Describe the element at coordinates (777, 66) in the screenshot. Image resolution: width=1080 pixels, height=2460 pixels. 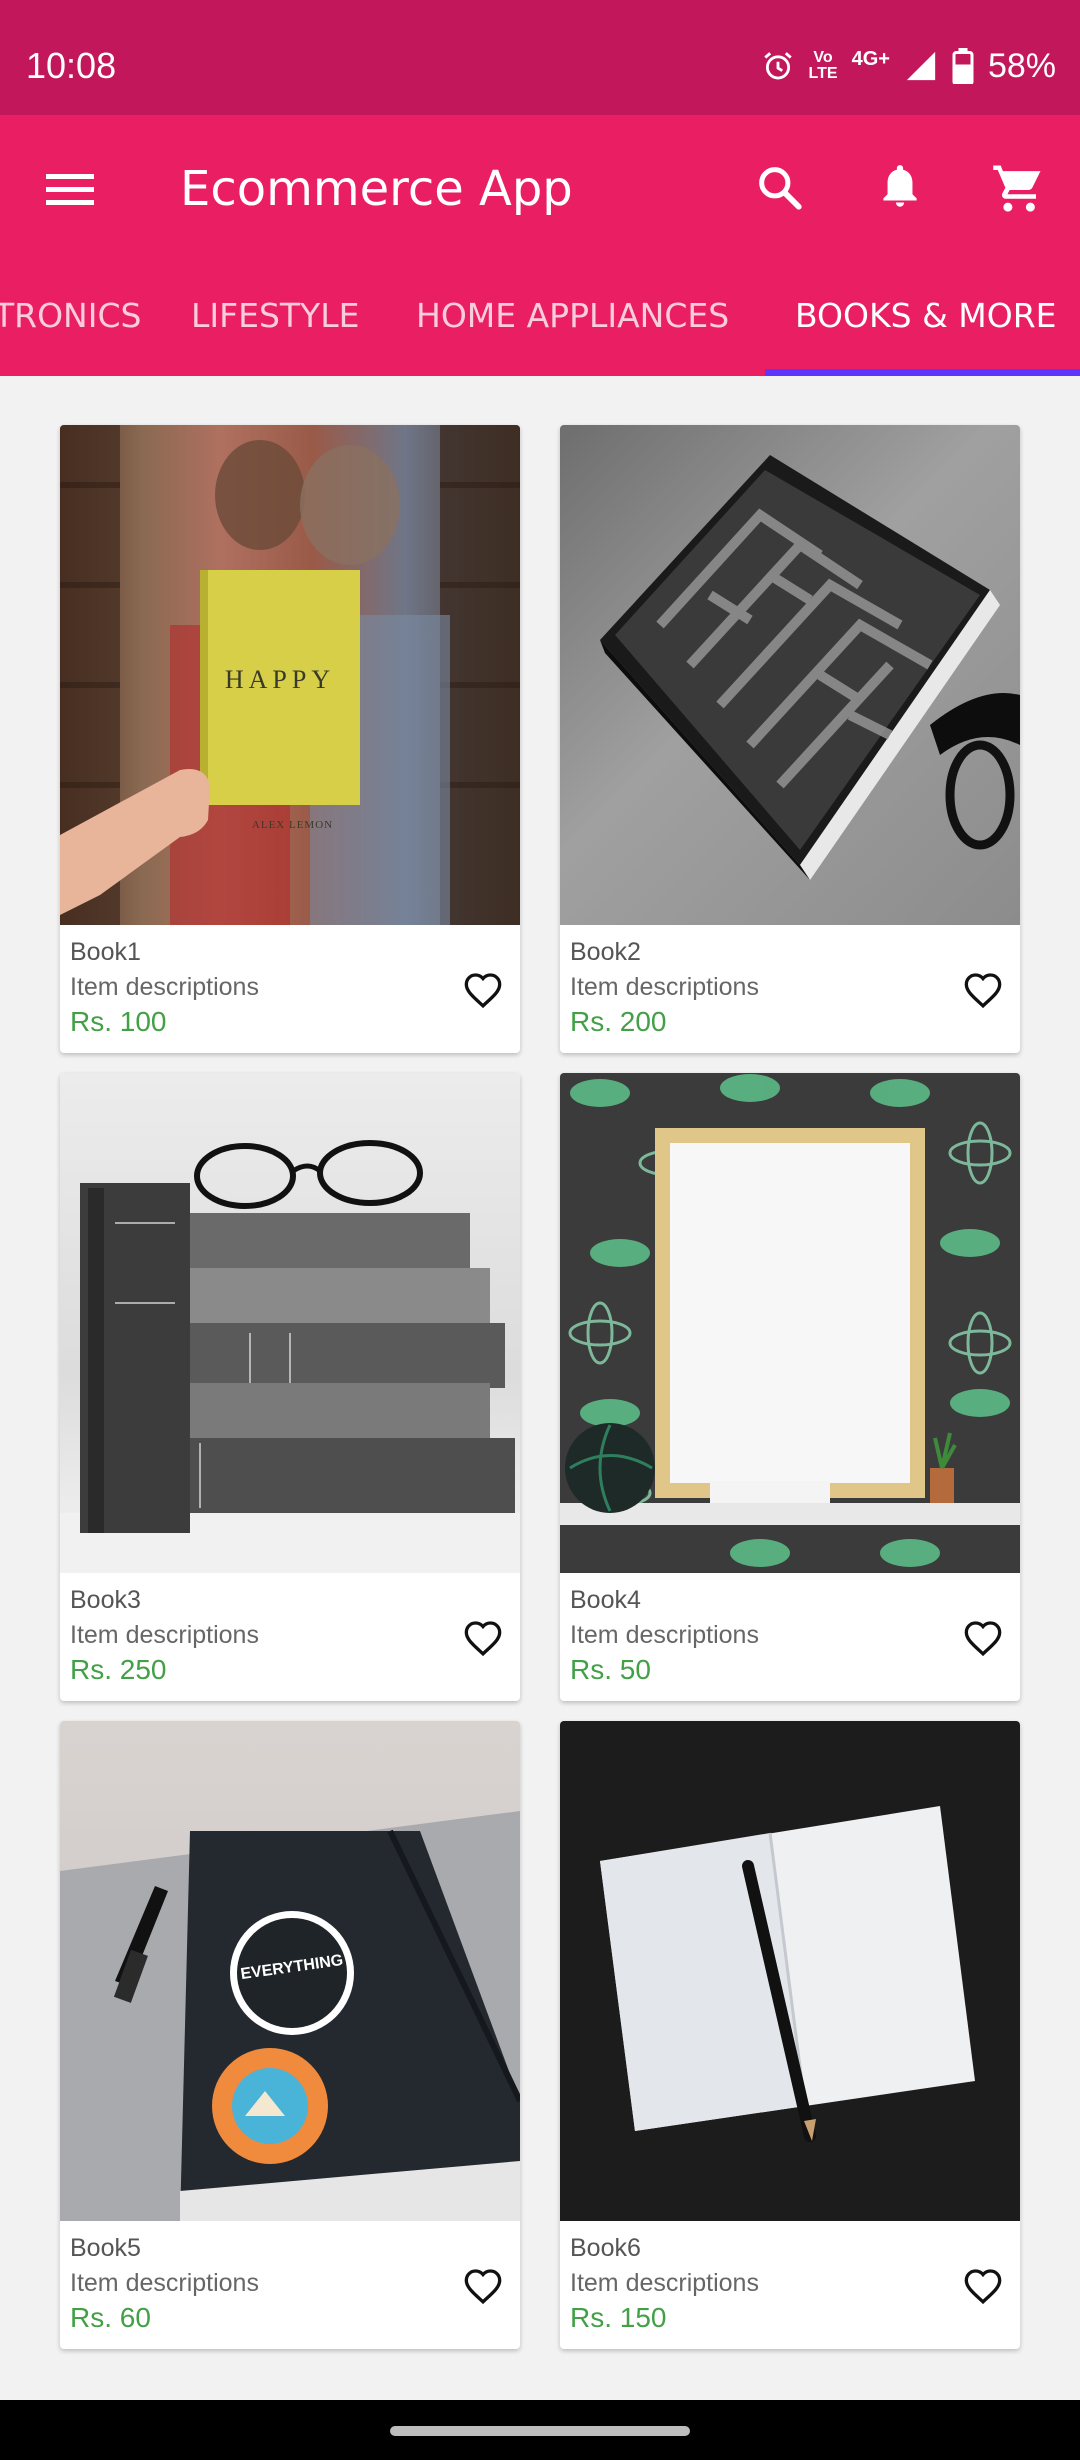
I see `alarm-icon` at that location.